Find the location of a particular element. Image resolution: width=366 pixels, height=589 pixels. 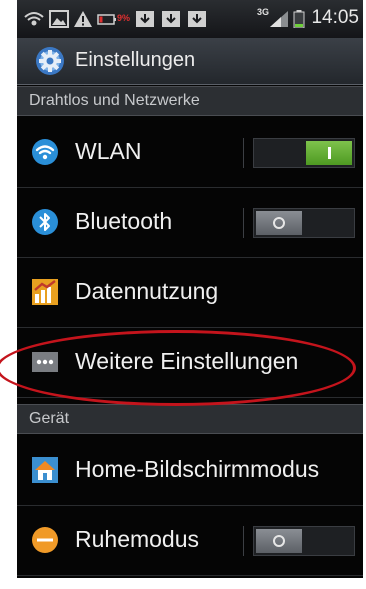

warning-icon is located at coordinates (83, 19).